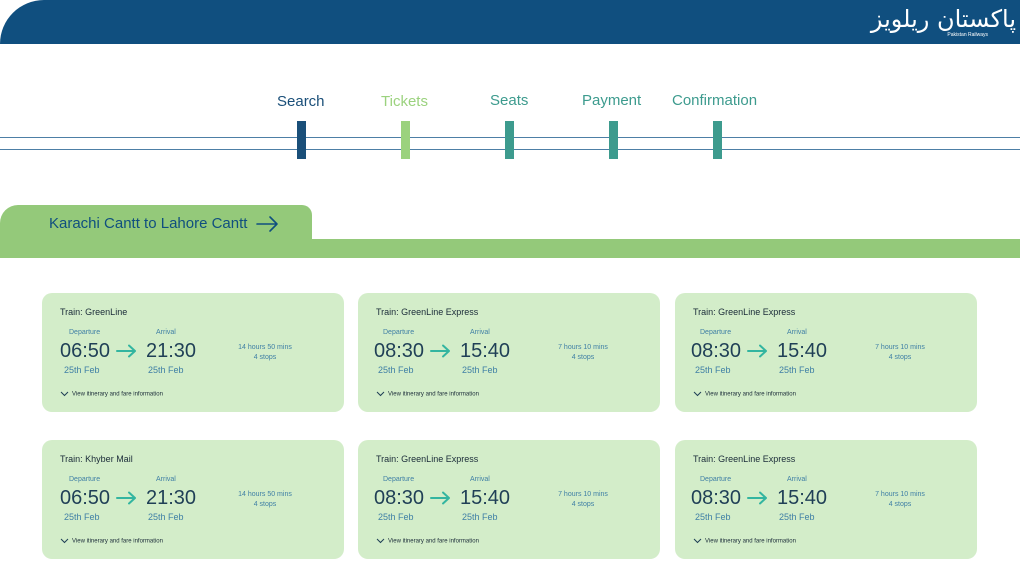 The image size is (1020, 570). Describe the element at coordinates (404, 102) in the screenshot. I see `step-tickets: Tickets` at that location.